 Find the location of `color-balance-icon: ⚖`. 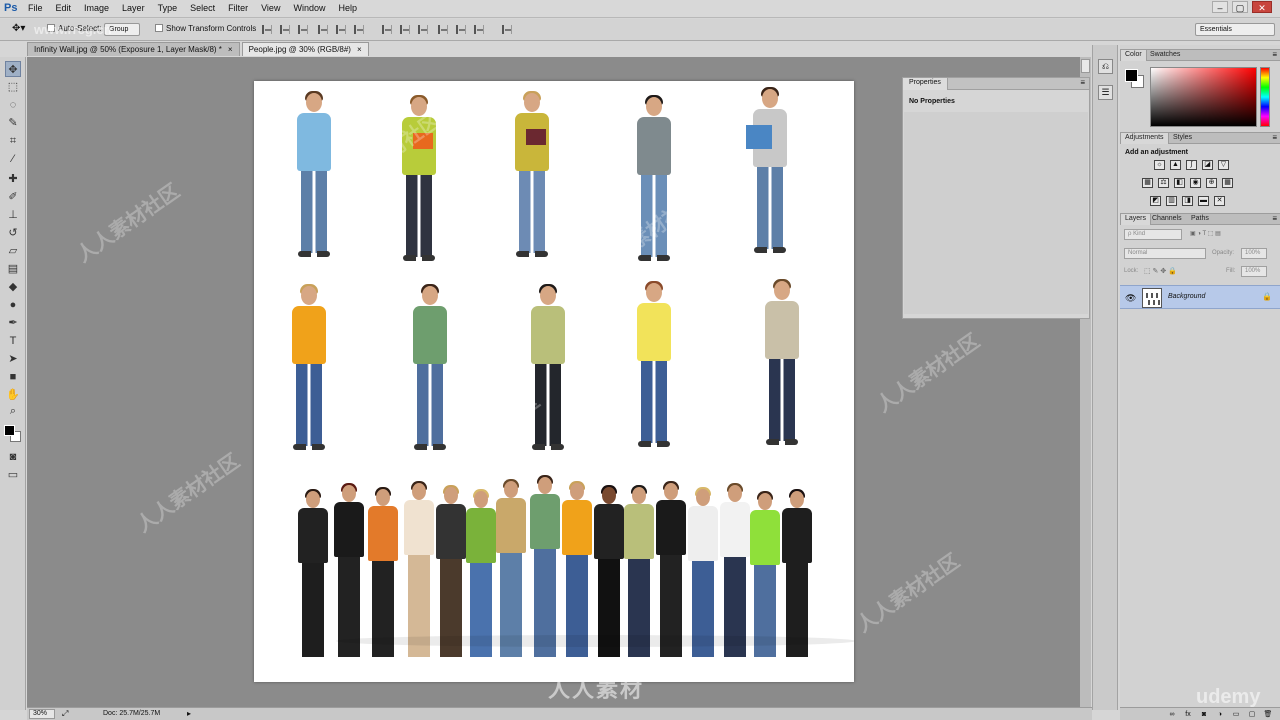

color-balance-icon: ⚖ is located at coordinates (1163, 183).